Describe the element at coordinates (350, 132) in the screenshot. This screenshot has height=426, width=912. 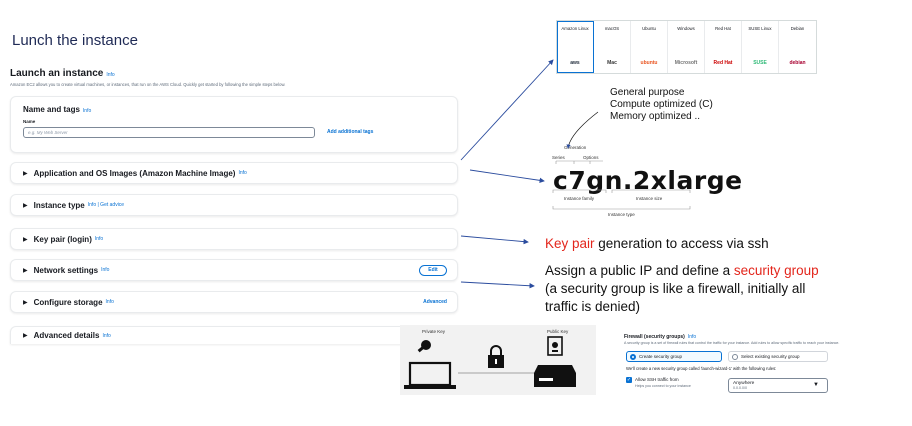
I see `add-additional-tags-link: Add additional tags` at that location.